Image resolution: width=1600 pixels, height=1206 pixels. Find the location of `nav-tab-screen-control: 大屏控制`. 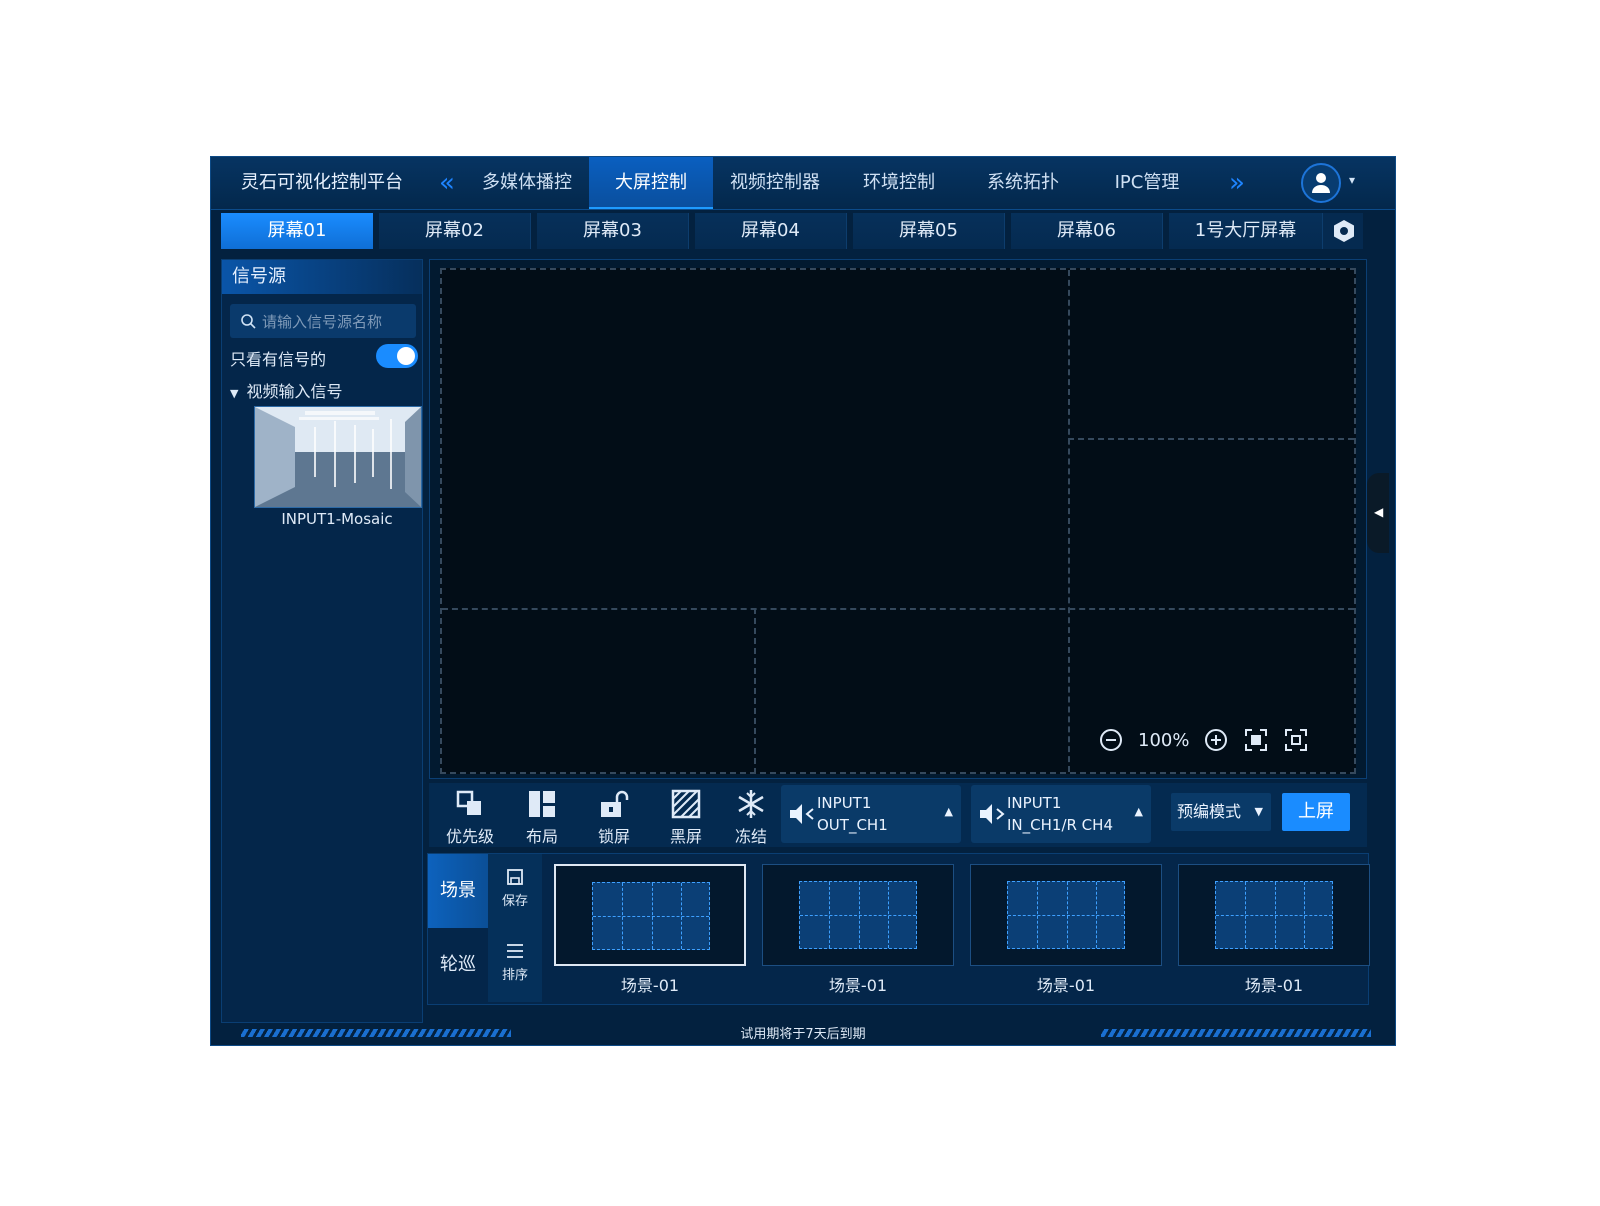

nav-tab-screen-control: 大屏控制 is located at coordinates (651, 183).